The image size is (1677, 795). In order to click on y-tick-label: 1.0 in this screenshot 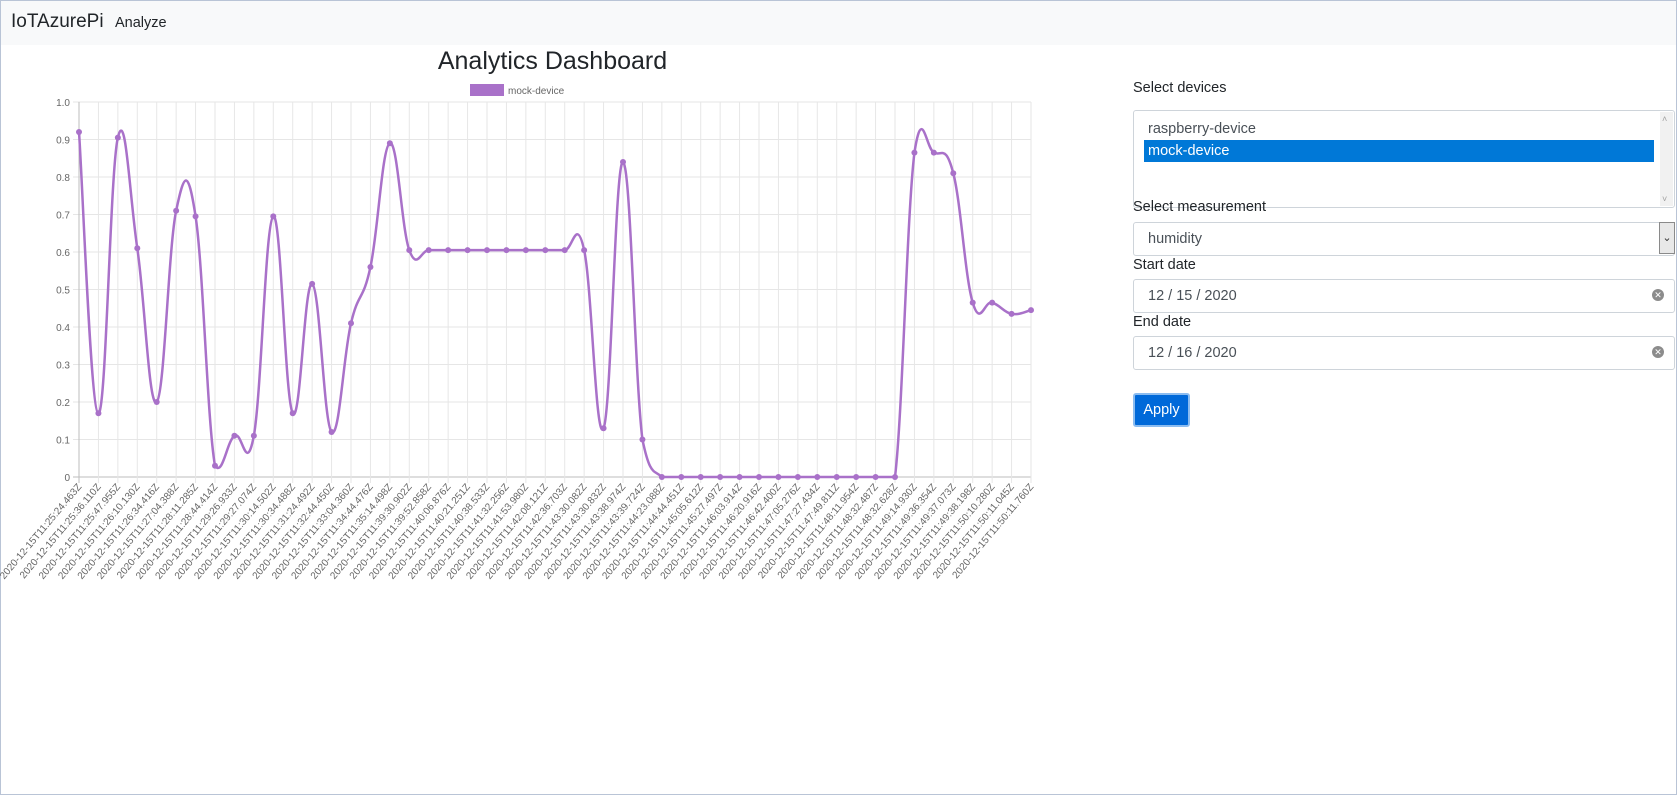, I will do `click(63, 103)`.